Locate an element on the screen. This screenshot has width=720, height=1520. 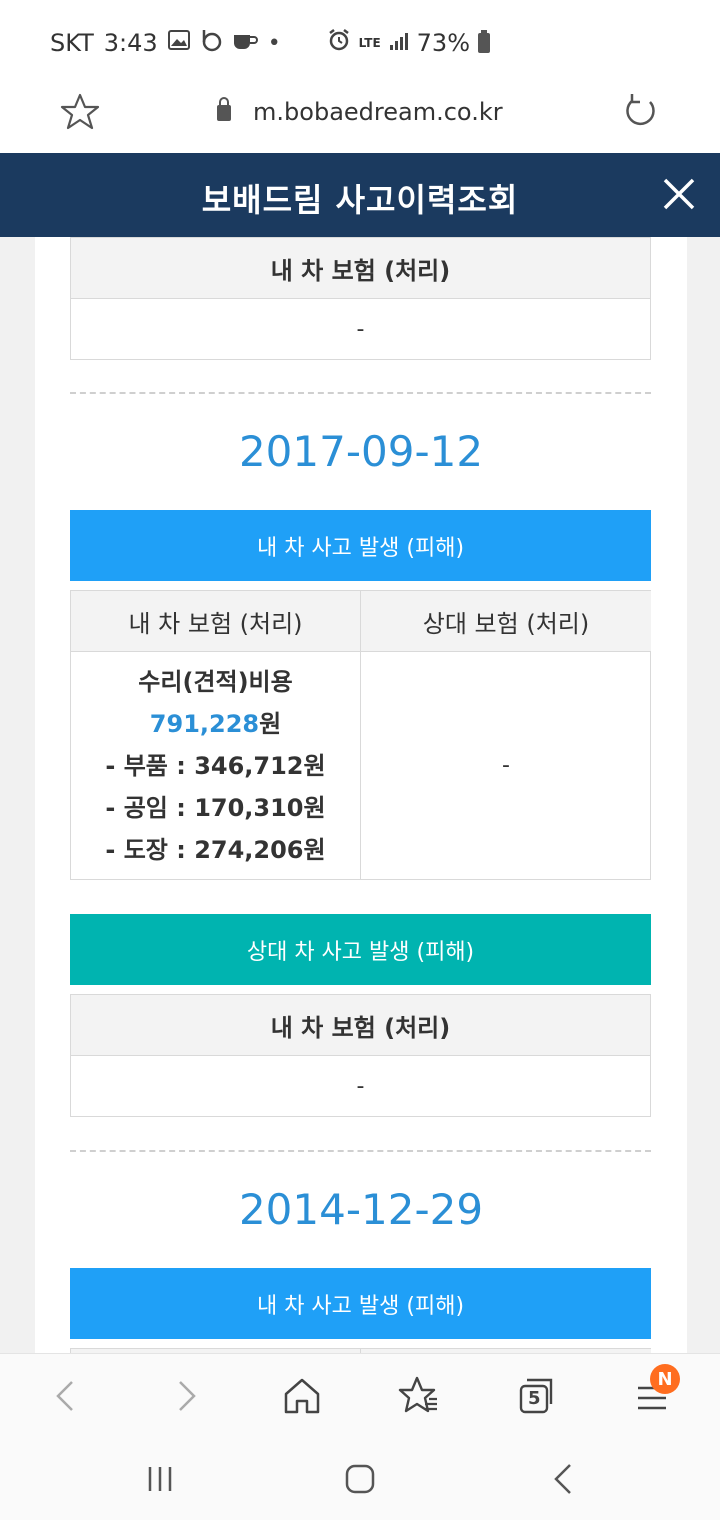
lock-icon is located at coordinates (224, 109).